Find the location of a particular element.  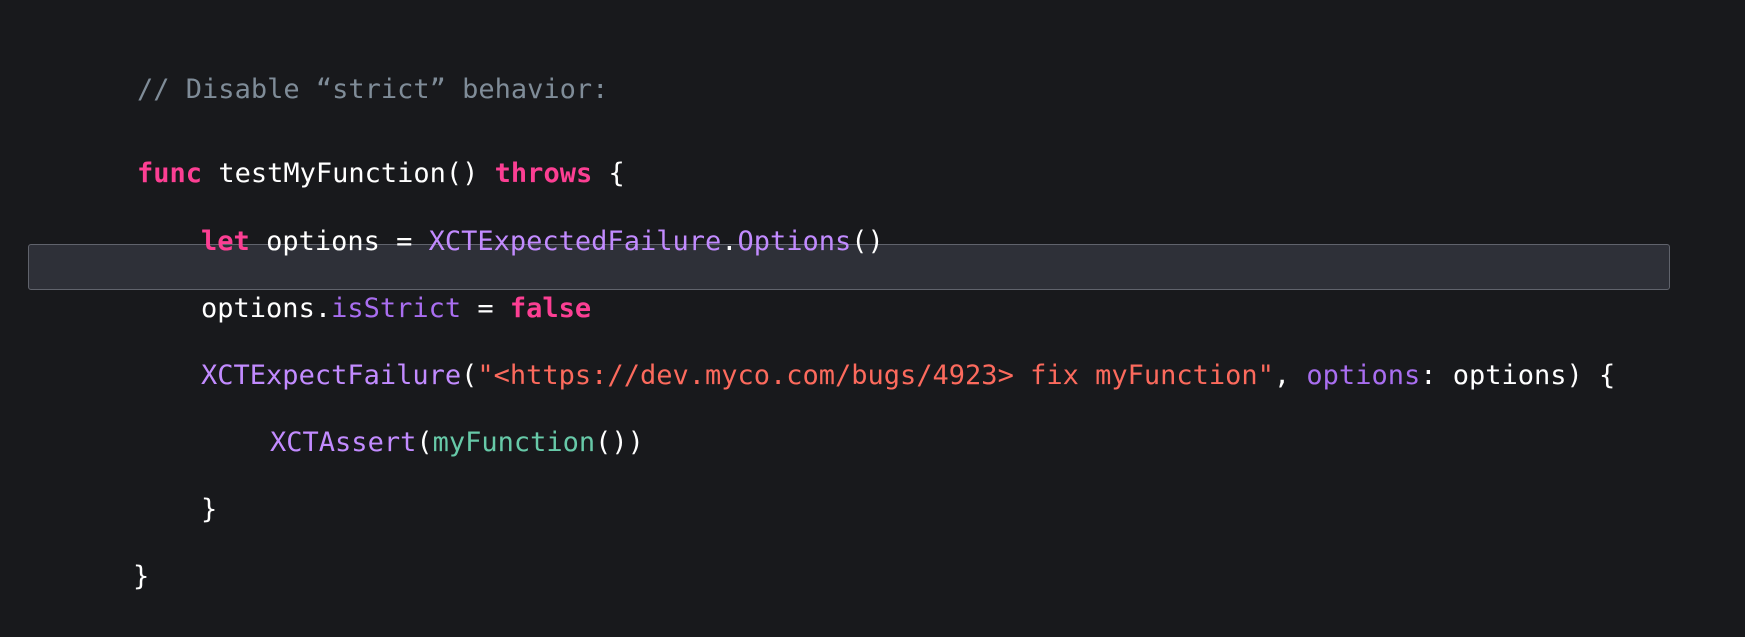

open-paren: ( is located at coordinates (424, 442).